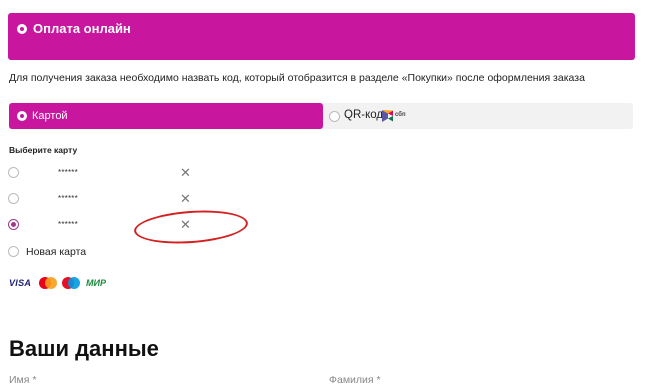  I want to click on your-data-heading: Ваши данные, so click(84, 348).